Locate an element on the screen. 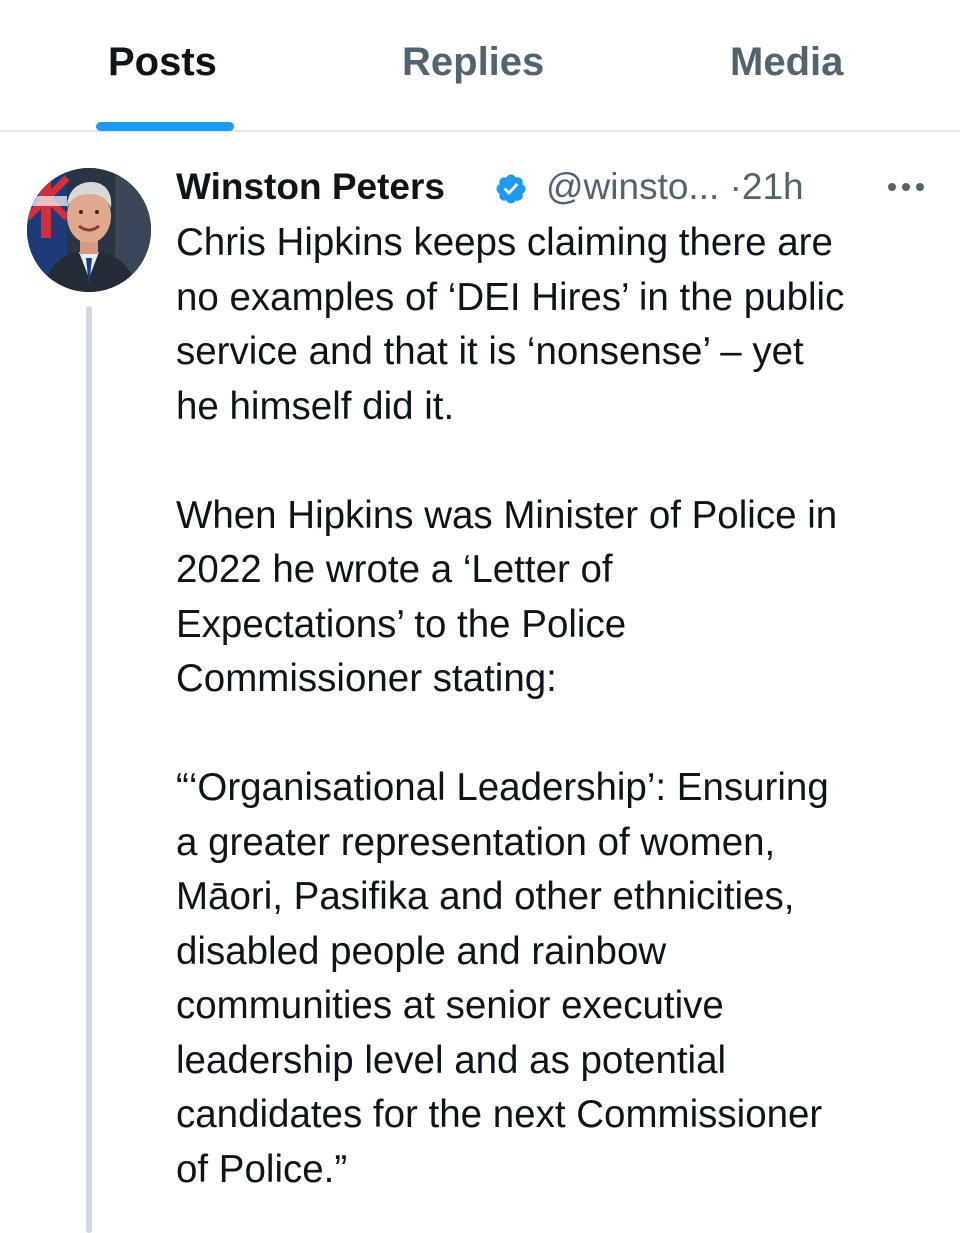 Image resolution: width=960 pixels, height=1233 pixels. avatar-photo is located at coordinates (89, 230).